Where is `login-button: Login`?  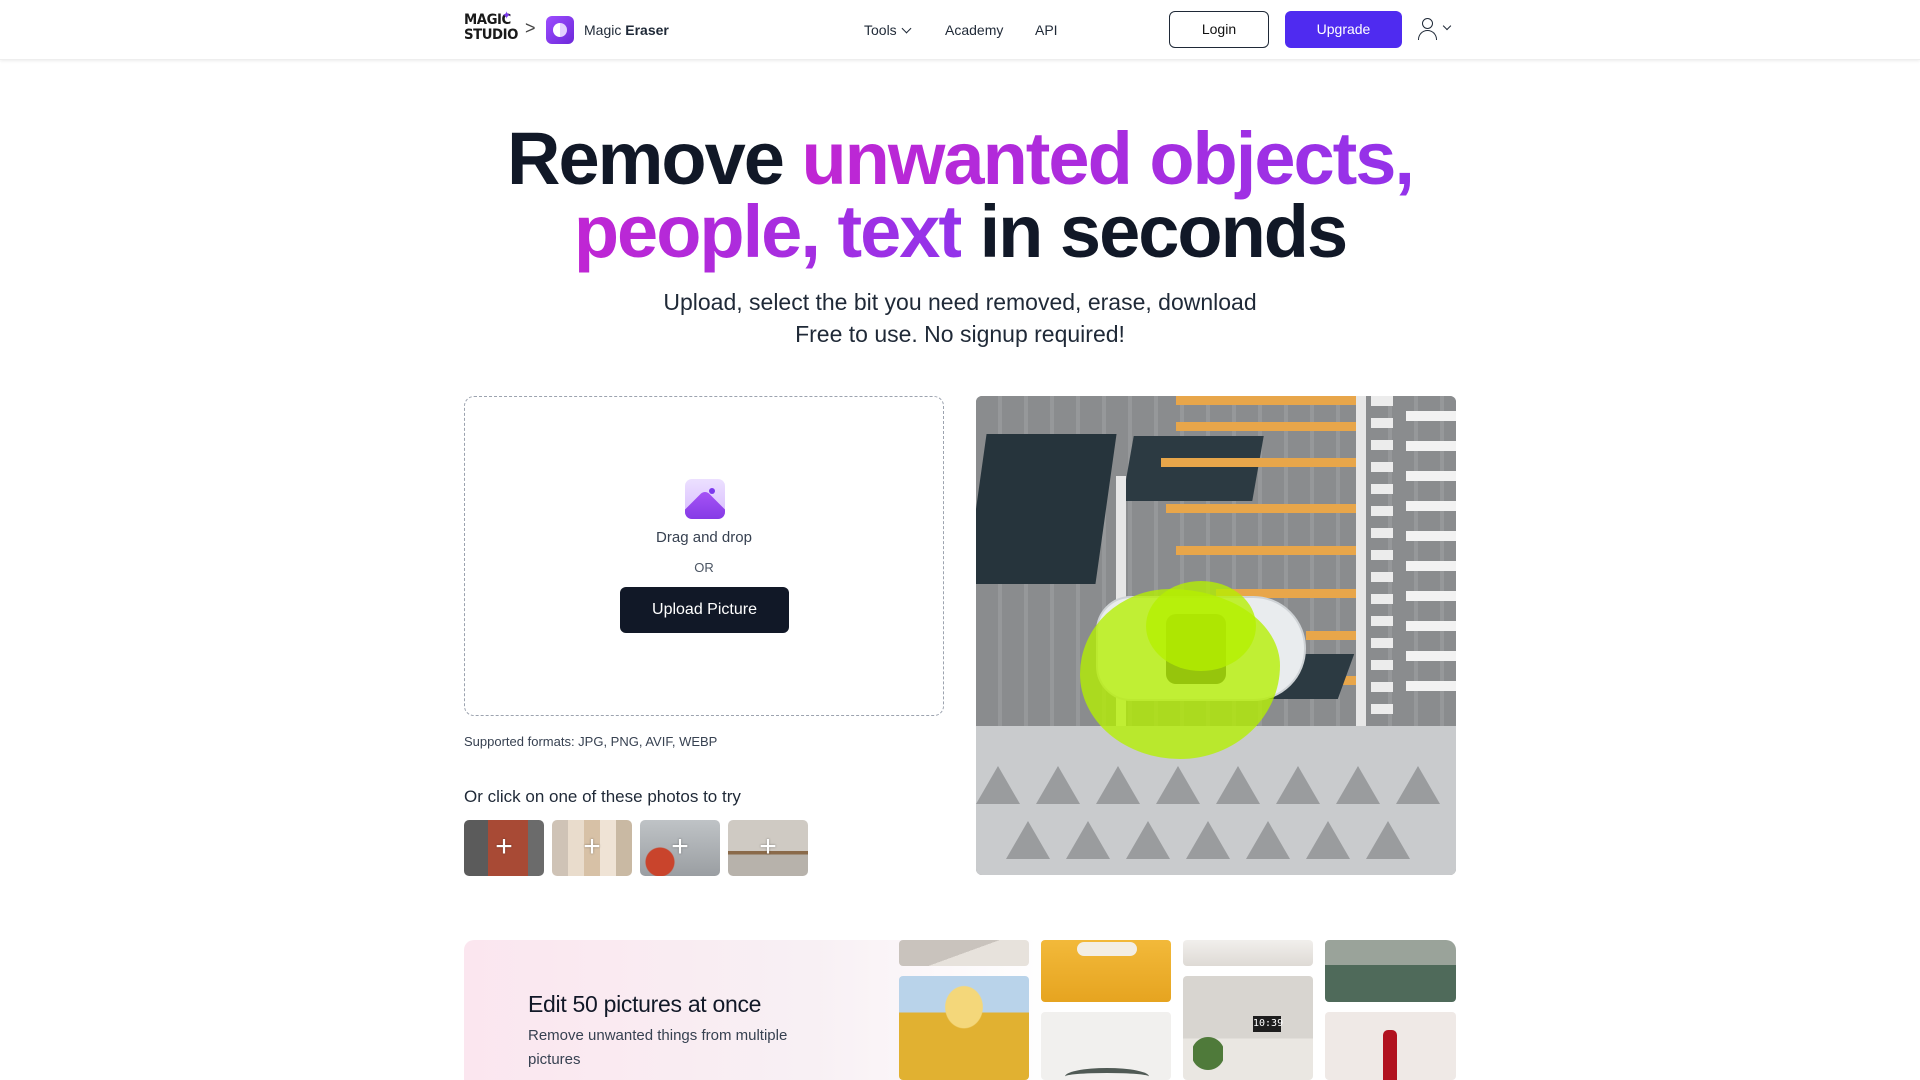
login-button: Login is located at coordinates (1219, 29).